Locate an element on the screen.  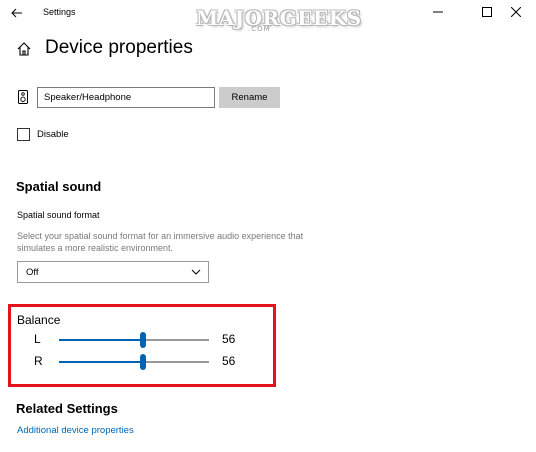
watermark: MAJORGEEKS .COM is located at coordinates (278, 18).